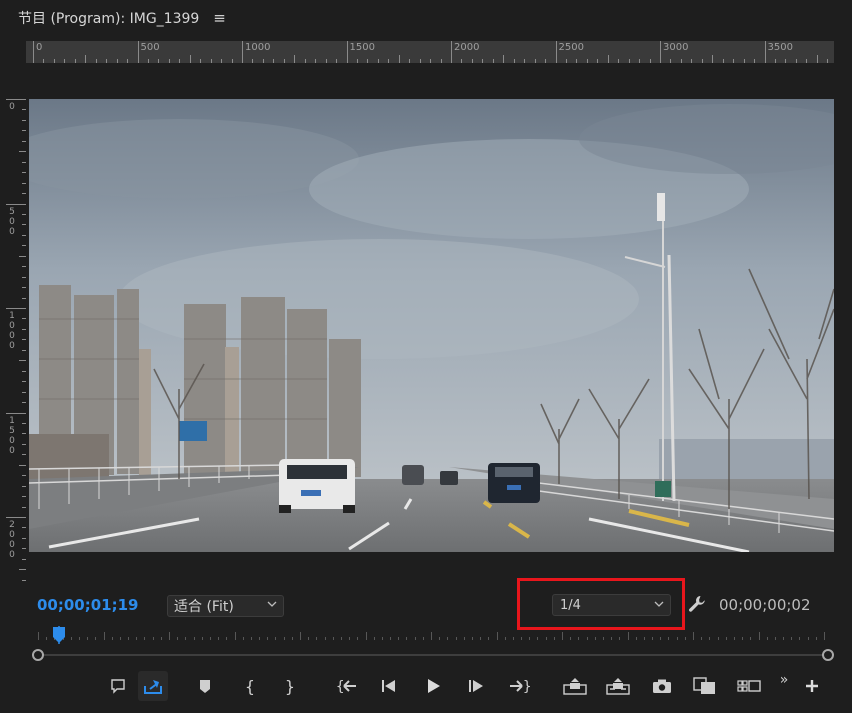 This screenshot has width=852, height=713. I want to click on more-icon: », so click(784, 680).